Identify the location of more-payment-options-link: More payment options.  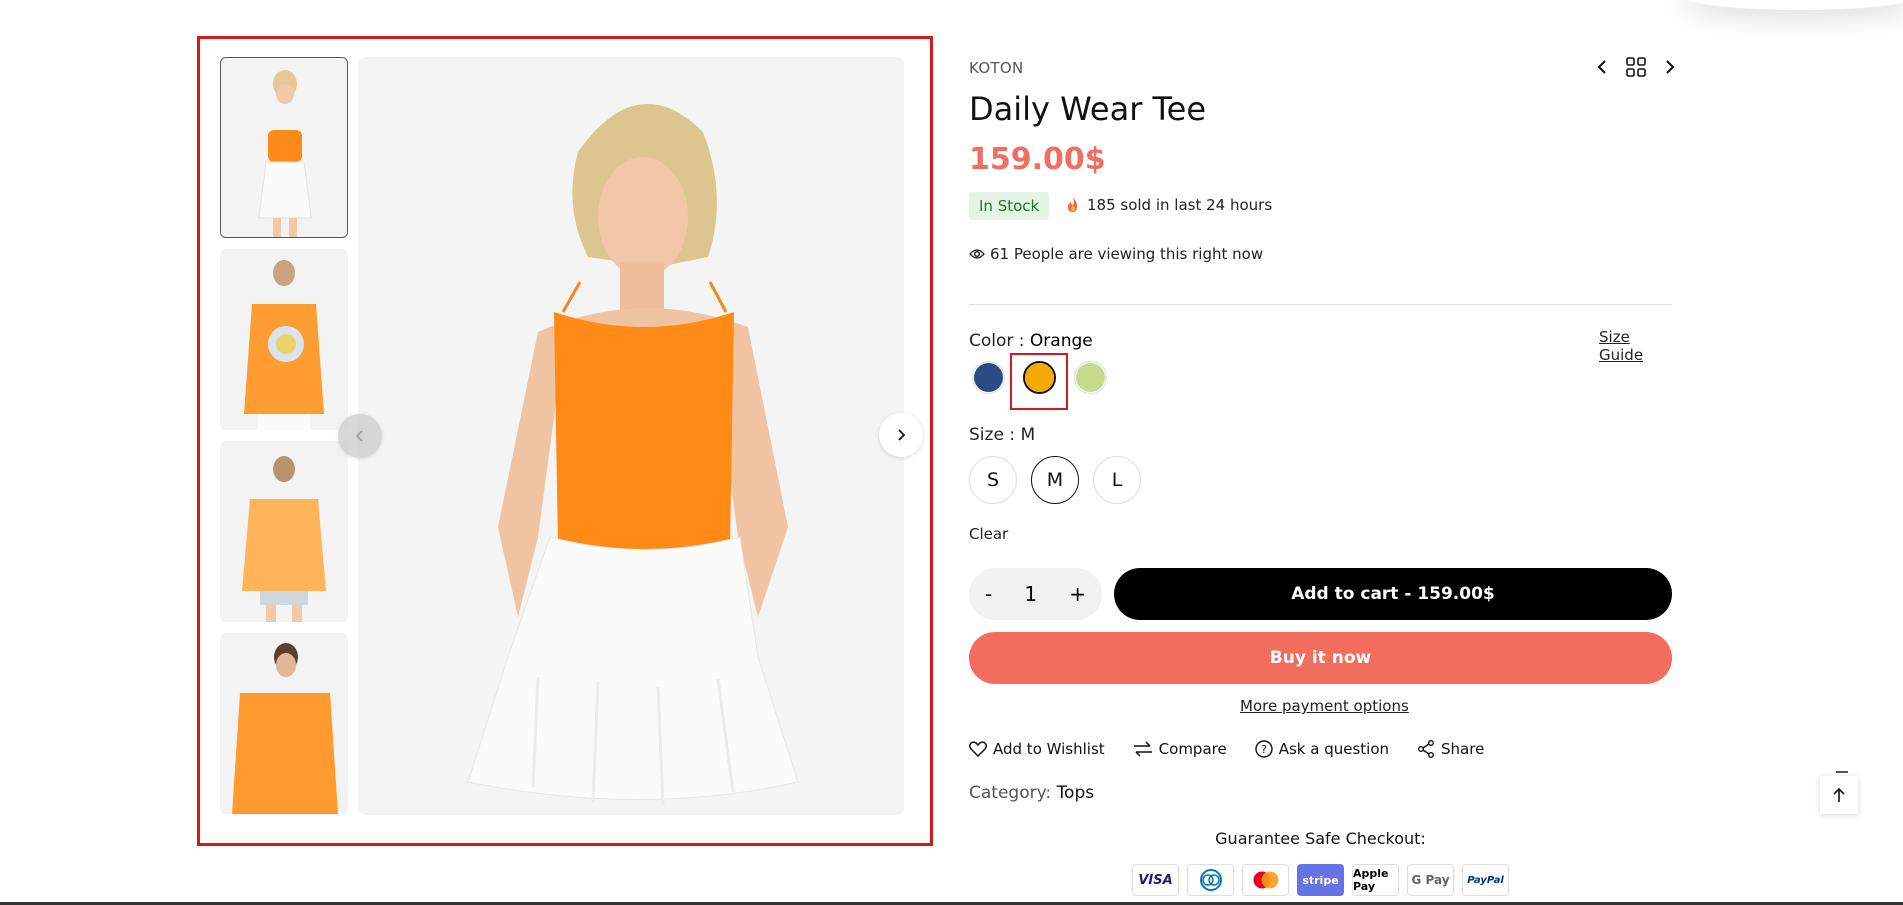
(1324, 706).